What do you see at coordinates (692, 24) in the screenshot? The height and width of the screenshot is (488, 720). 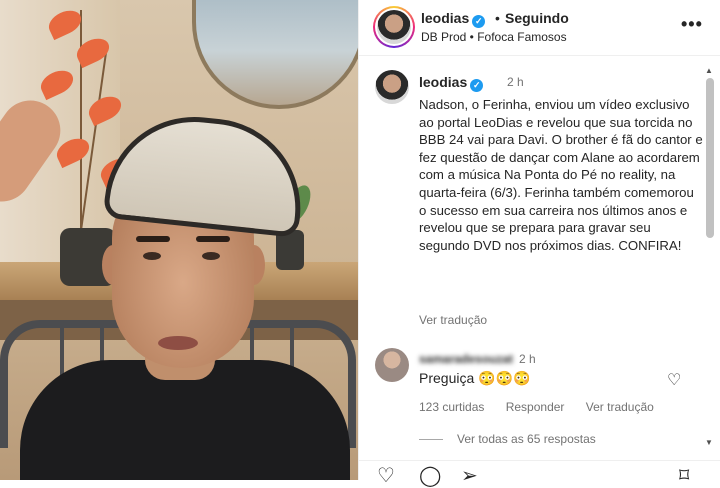 I see `more-options-icon: •••` at bounding box center [692, 24].